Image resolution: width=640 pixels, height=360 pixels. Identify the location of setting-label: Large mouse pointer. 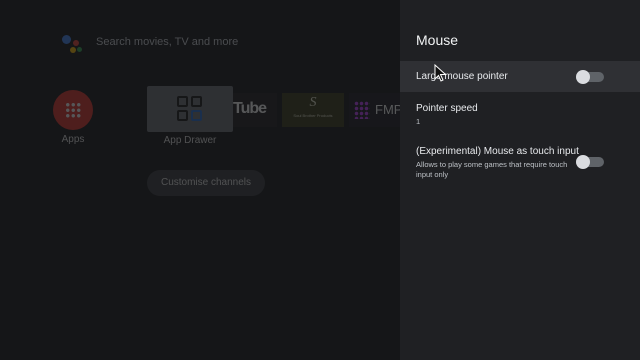
(462, 76).